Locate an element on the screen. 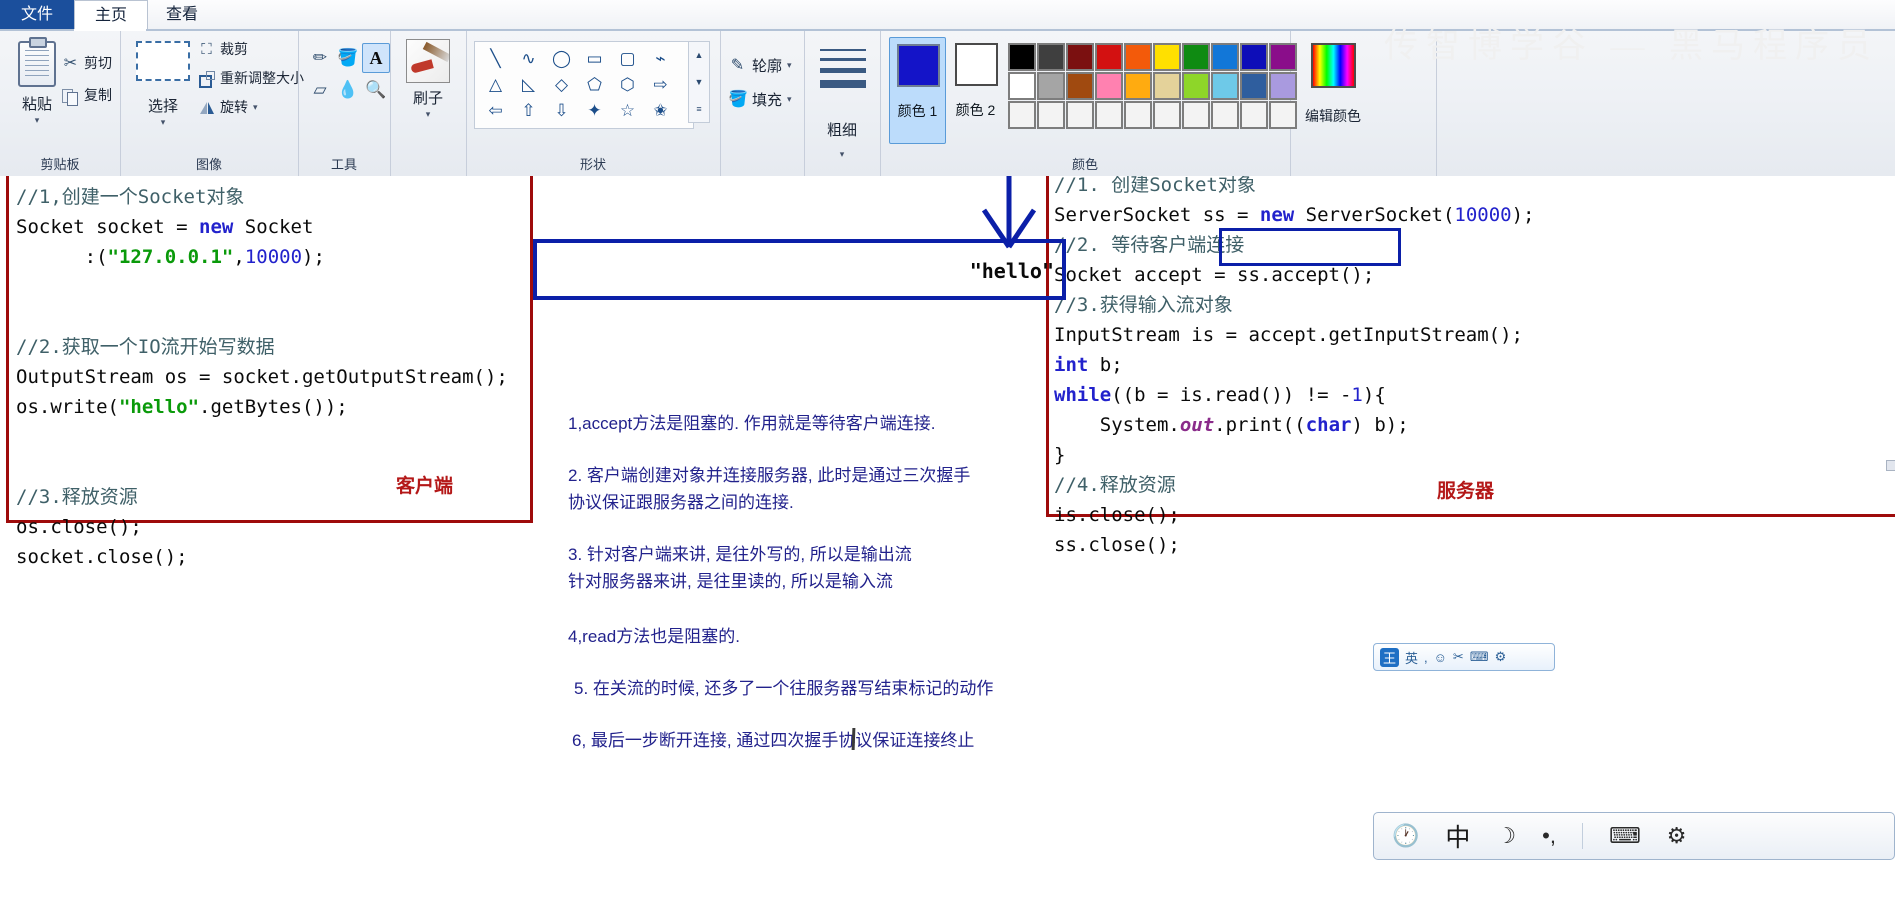 This screenshot has width=1895, height=916. watermark: 传智博学谷 — 黑马程序员 is located at coordinates (1631, 46).